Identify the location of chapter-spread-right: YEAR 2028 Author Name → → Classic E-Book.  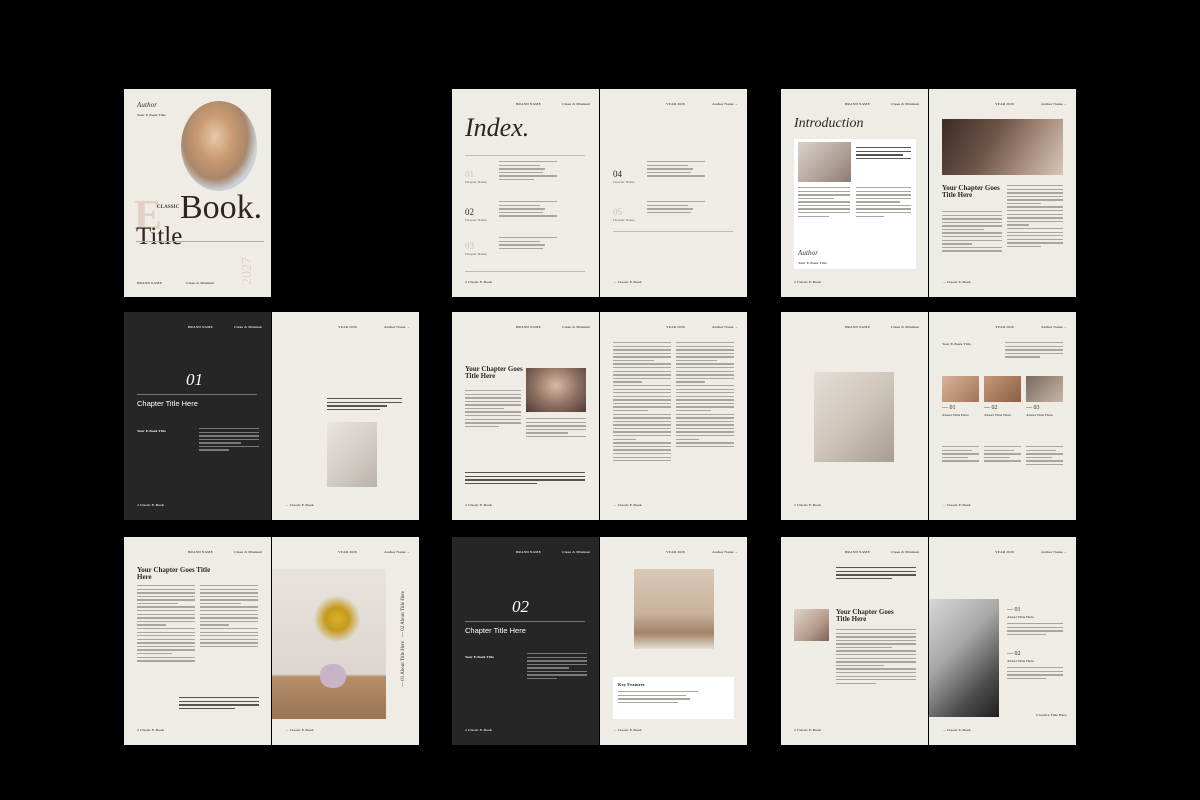
(673, 416).